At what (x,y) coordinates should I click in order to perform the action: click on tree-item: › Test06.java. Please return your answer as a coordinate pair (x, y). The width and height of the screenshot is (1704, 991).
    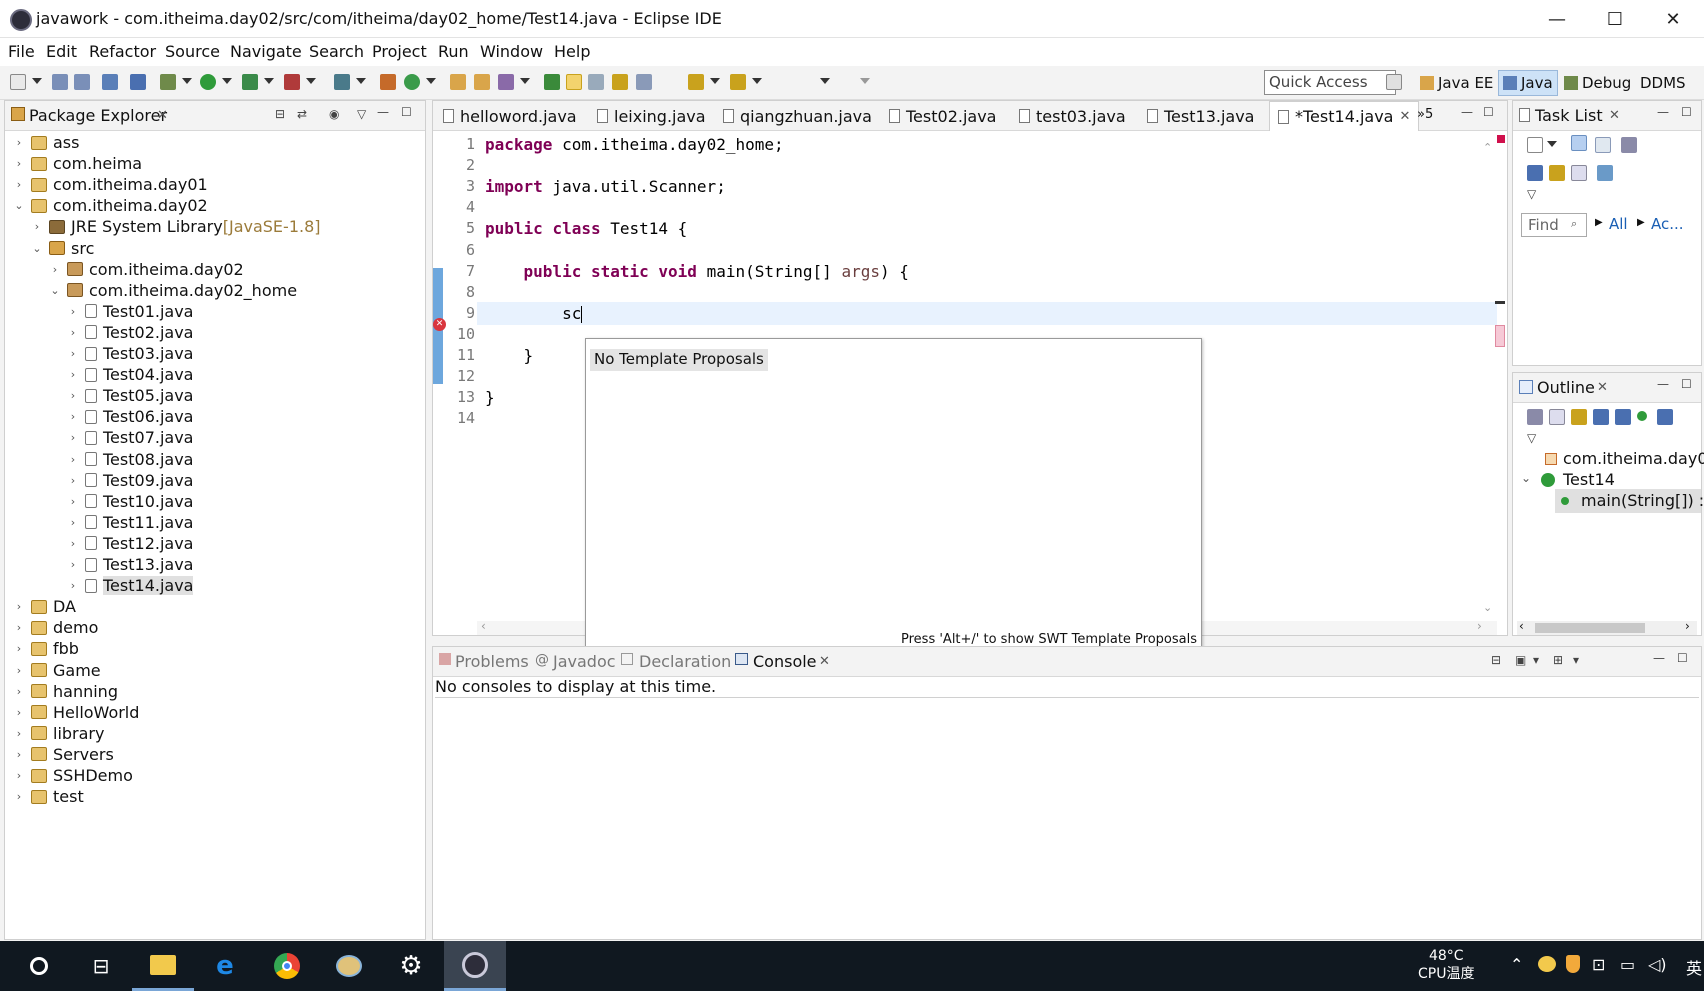
    Looking at the image, I should click on (130, 416).